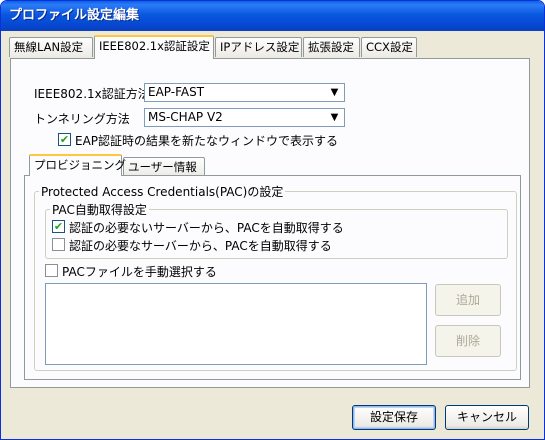  I want to click on pac-manual-checkbox, so click(51, 270).